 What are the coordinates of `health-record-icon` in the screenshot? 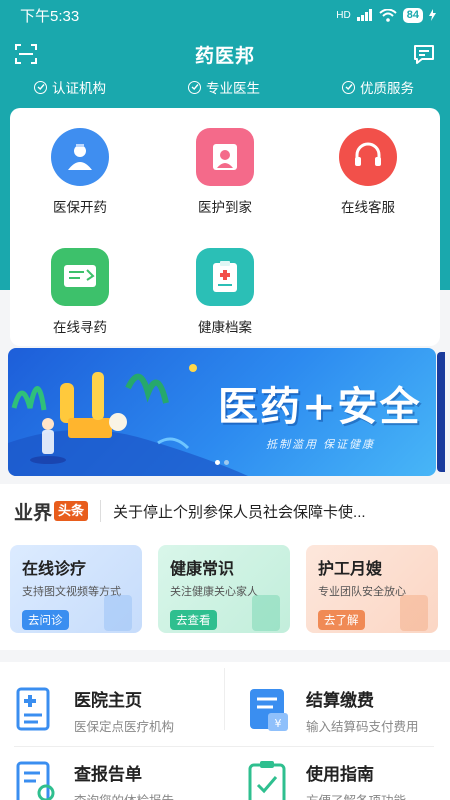 It's located at (225, 277).